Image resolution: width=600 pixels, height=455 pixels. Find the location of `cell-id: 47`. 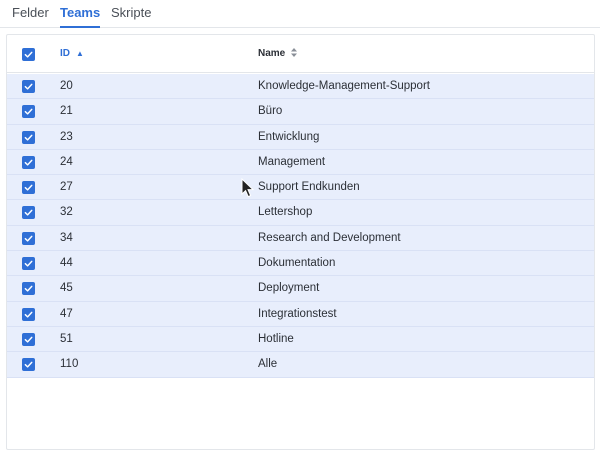

cell-id: 47 is located at coordinates (66, 313).